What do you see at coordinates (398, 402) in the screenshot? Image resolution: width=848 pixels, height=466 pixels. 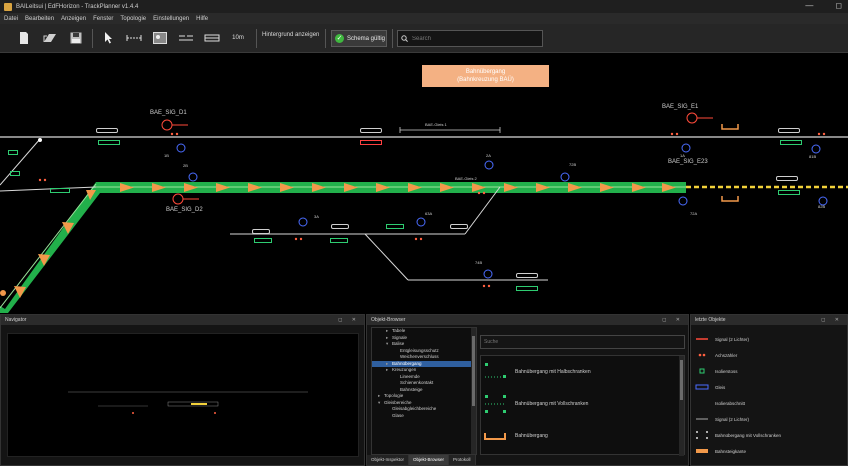 I see `tree-item-label: Gleisbereiche` at bounding box center [398, 402].